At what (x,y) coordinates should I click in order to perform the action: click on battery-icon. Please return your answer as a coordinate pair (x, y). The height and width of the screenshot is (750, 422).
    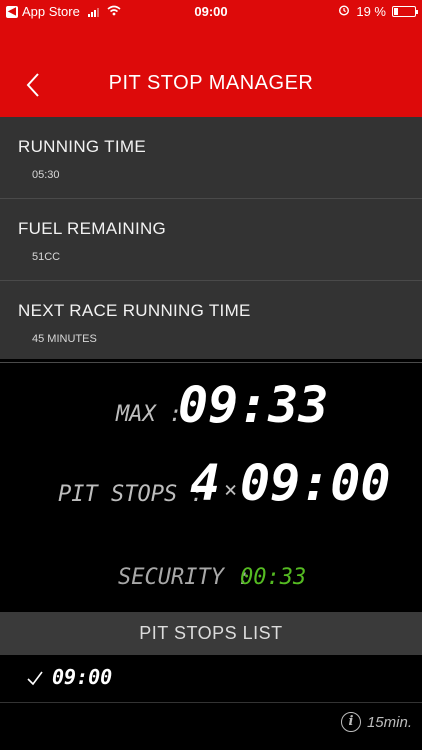
    Looking at the image, I should click on (405, 11).